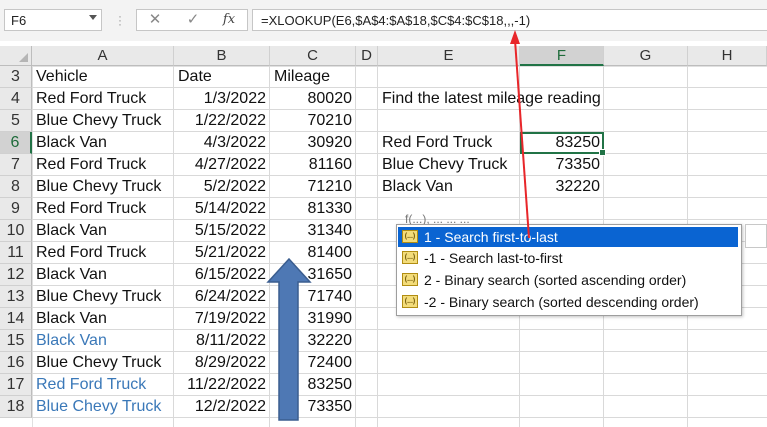 The height and width of the screenshot is (427, 767). Describe the element at coordinates (120, 20) in the screenshot. I see `formula-bar-grip: · · ·` at that location.